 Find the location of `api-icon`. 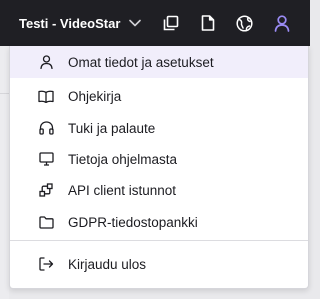

api-icon is located at coordinates (46, 190).